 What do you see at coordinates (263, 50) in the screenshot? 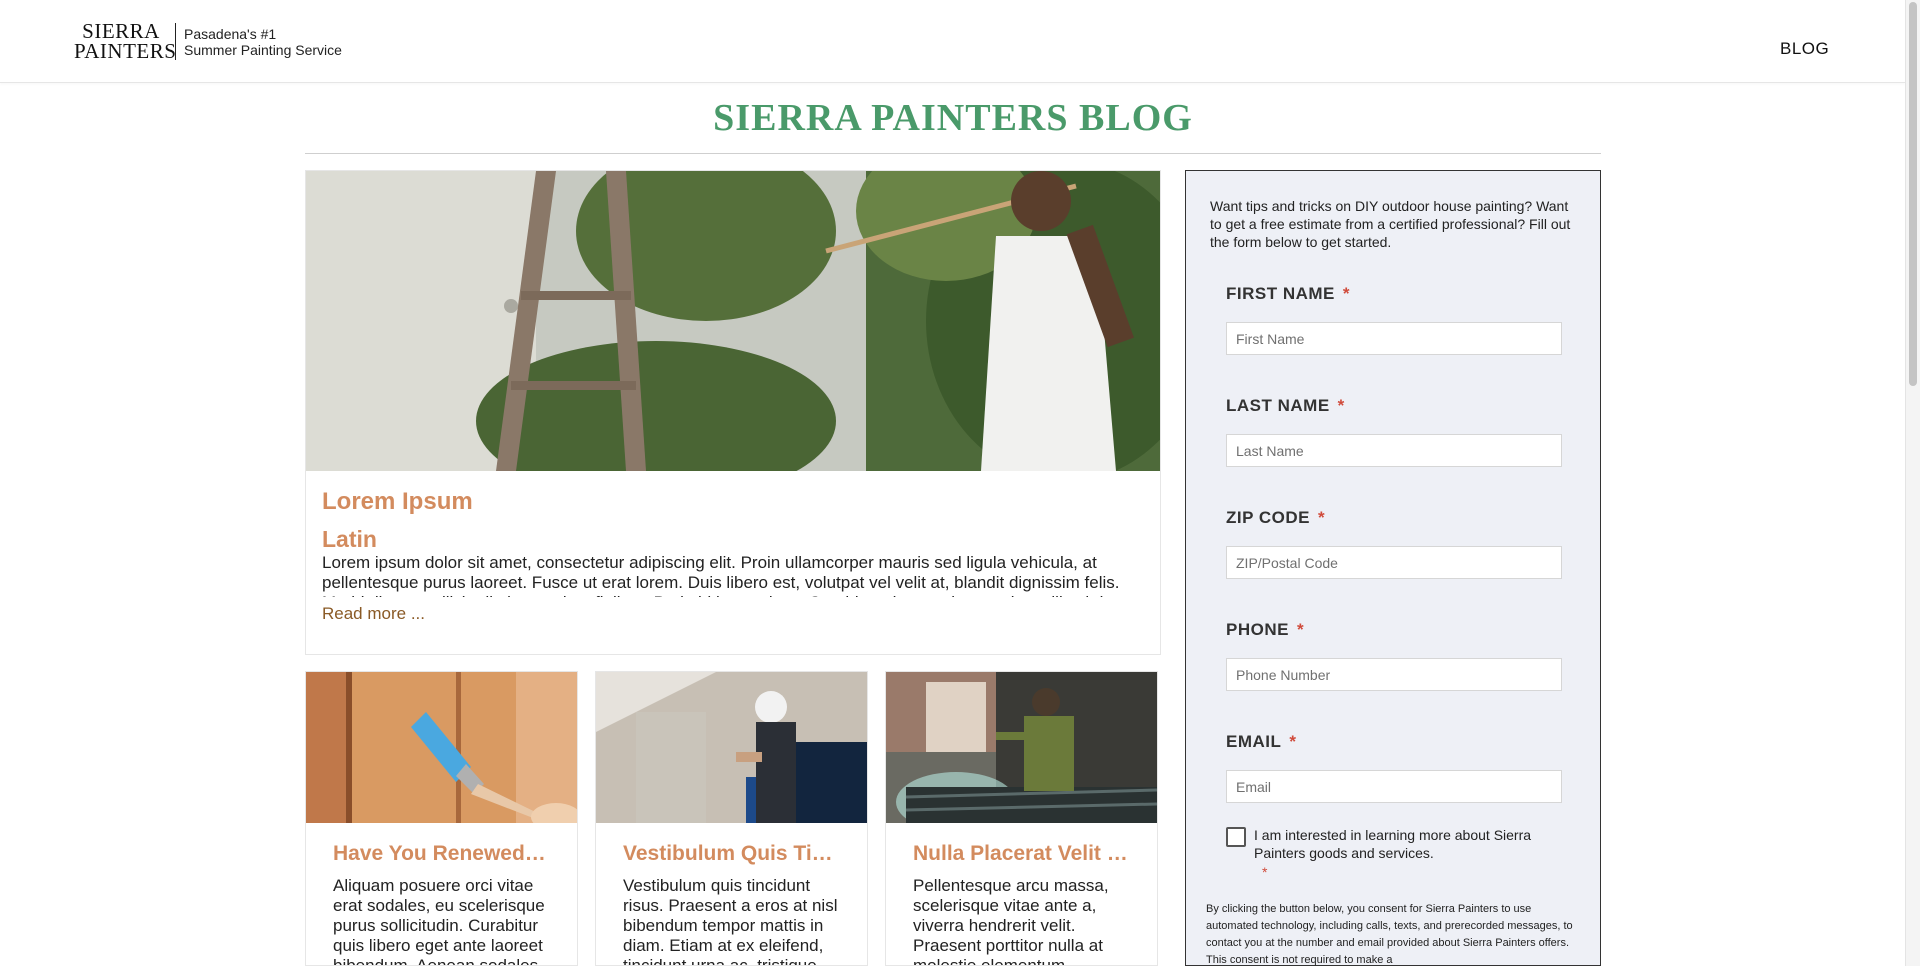
I see `tagline-line-2: Summer Painting Service` at bounding box center [263, 50].